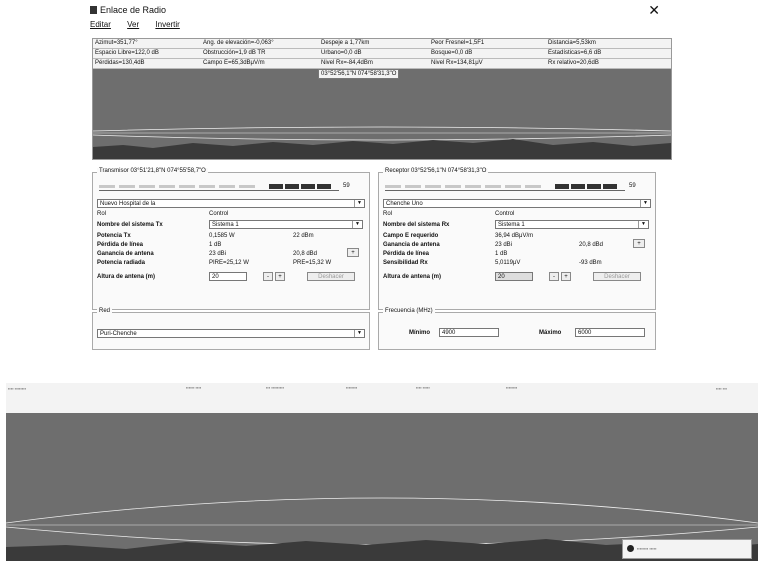 The height and width of the screenshot is (562, 760). I want to click on menu-ver: Ver, so click(133, 24).